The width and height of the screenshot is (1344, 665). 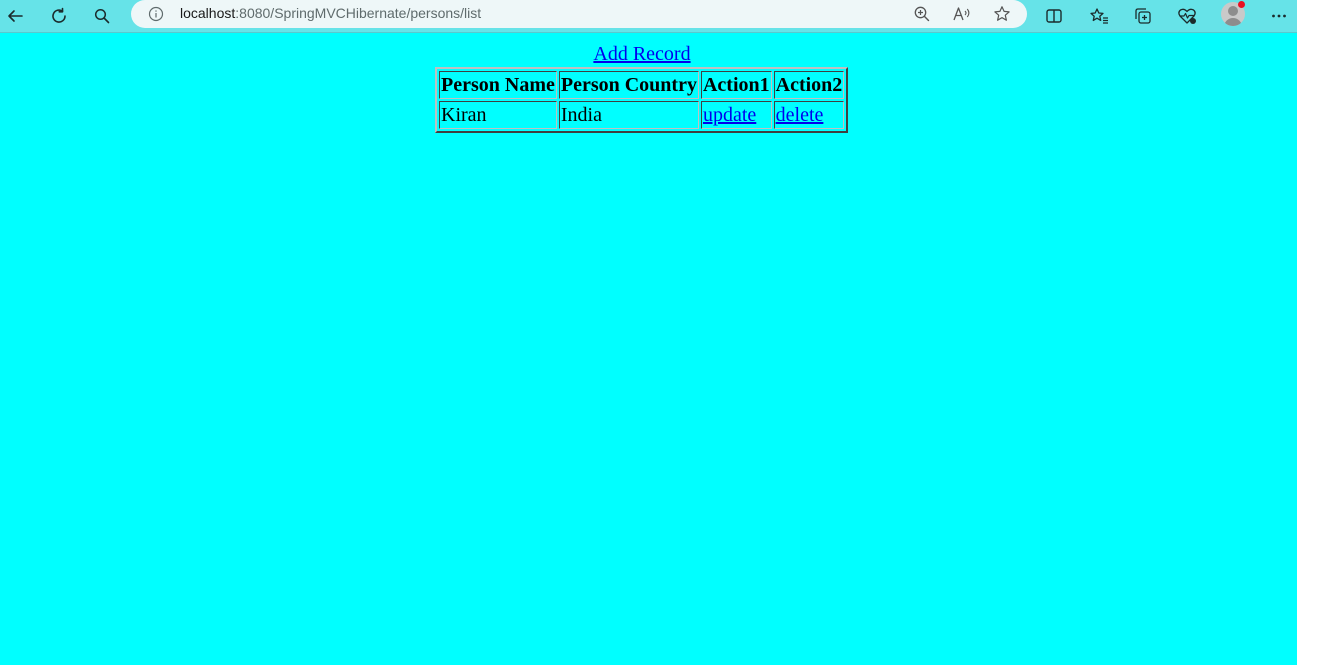 What do you see at coordinates (498, 85) in the screenshot?
I see `column-header-person-name: Person Name` at bounding box center [498, 85].